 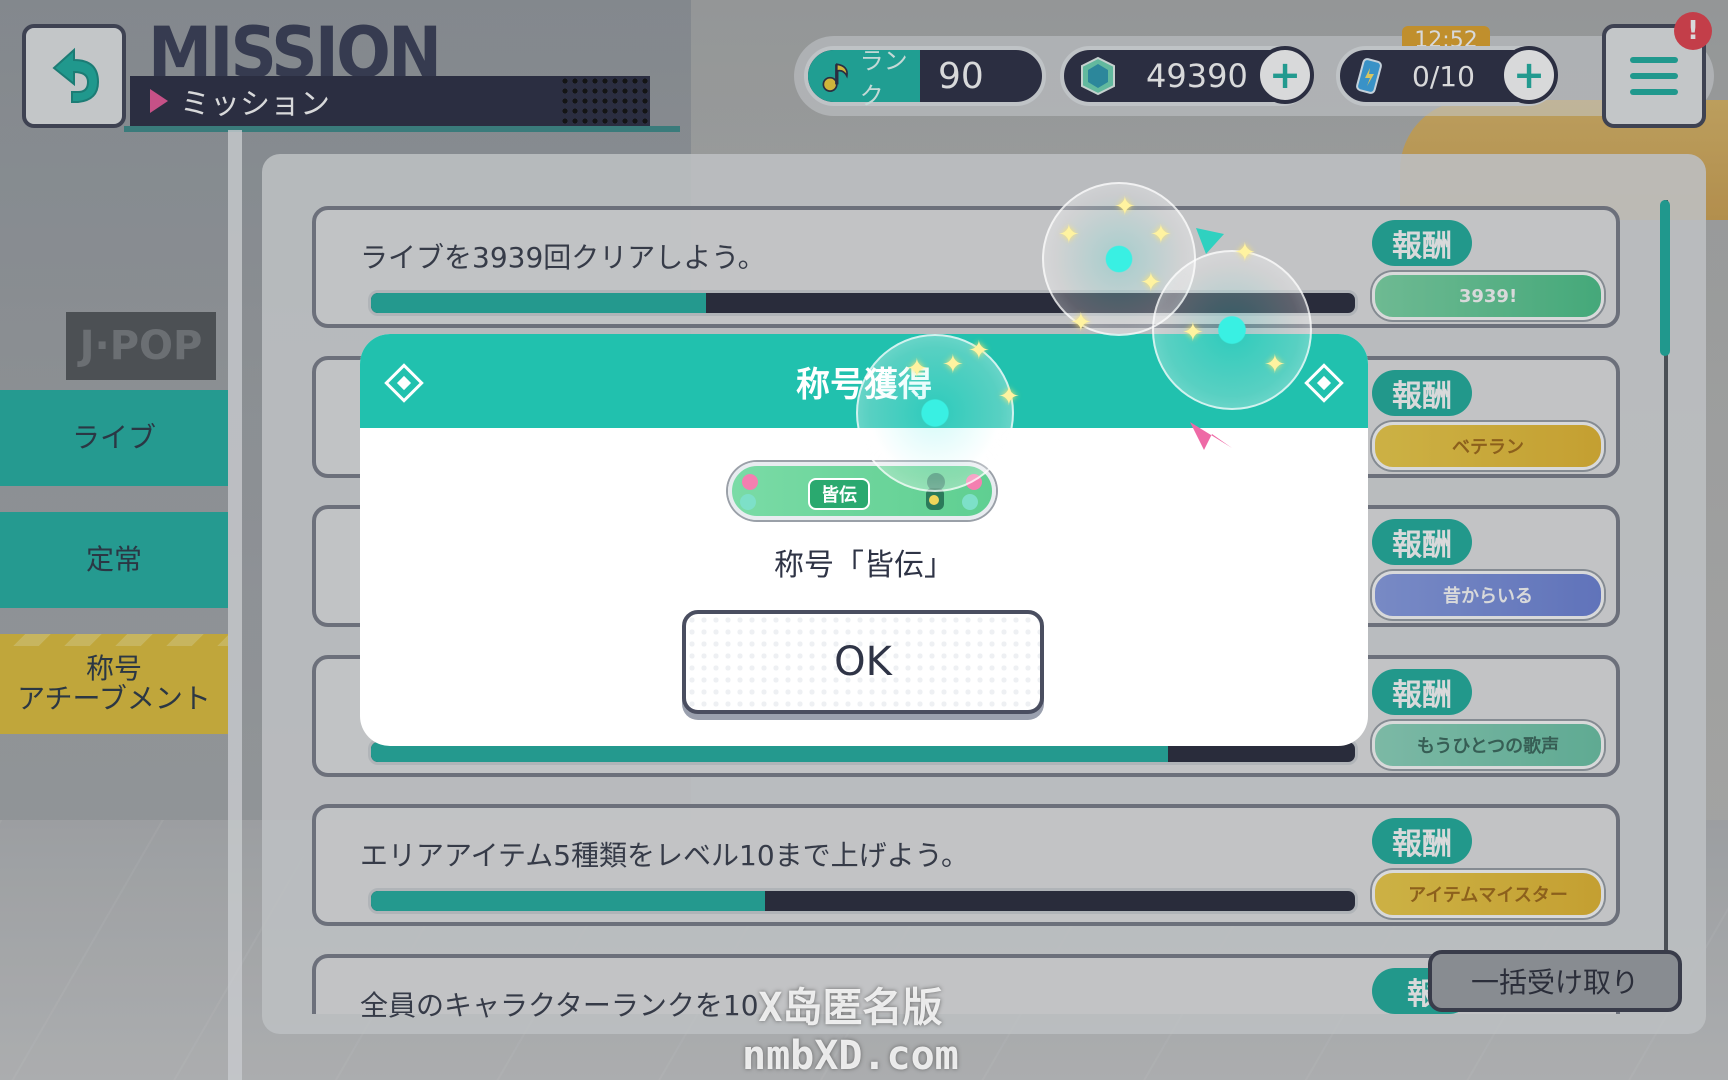 What do you see at coordinates (863, 662) in the screenshot?
I see `ok-button: OK` at bounding box center [863, 662].